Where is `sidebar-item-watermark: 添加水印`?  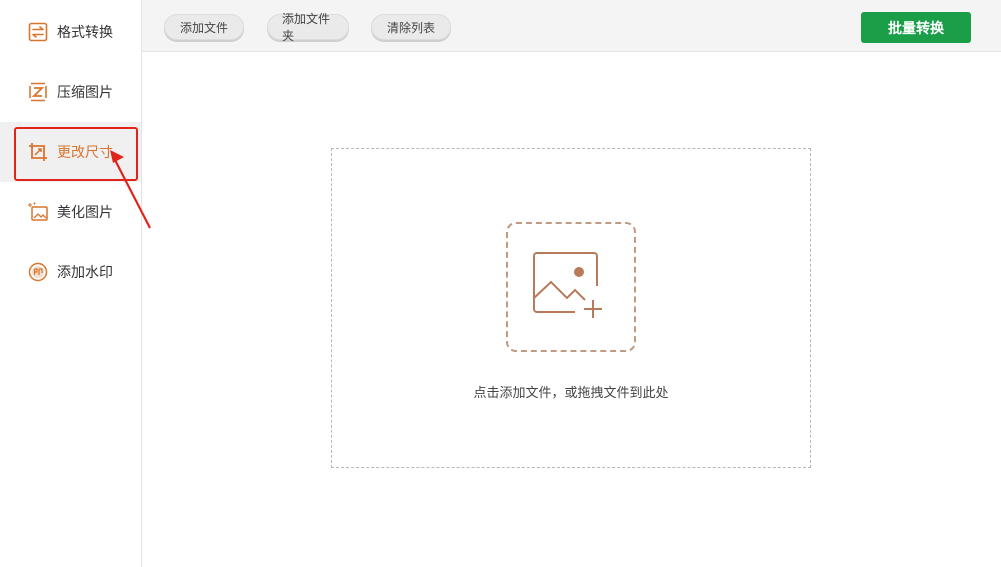 sidebar-item-watermark: 添加水印 is located at coordinates (70, 272).